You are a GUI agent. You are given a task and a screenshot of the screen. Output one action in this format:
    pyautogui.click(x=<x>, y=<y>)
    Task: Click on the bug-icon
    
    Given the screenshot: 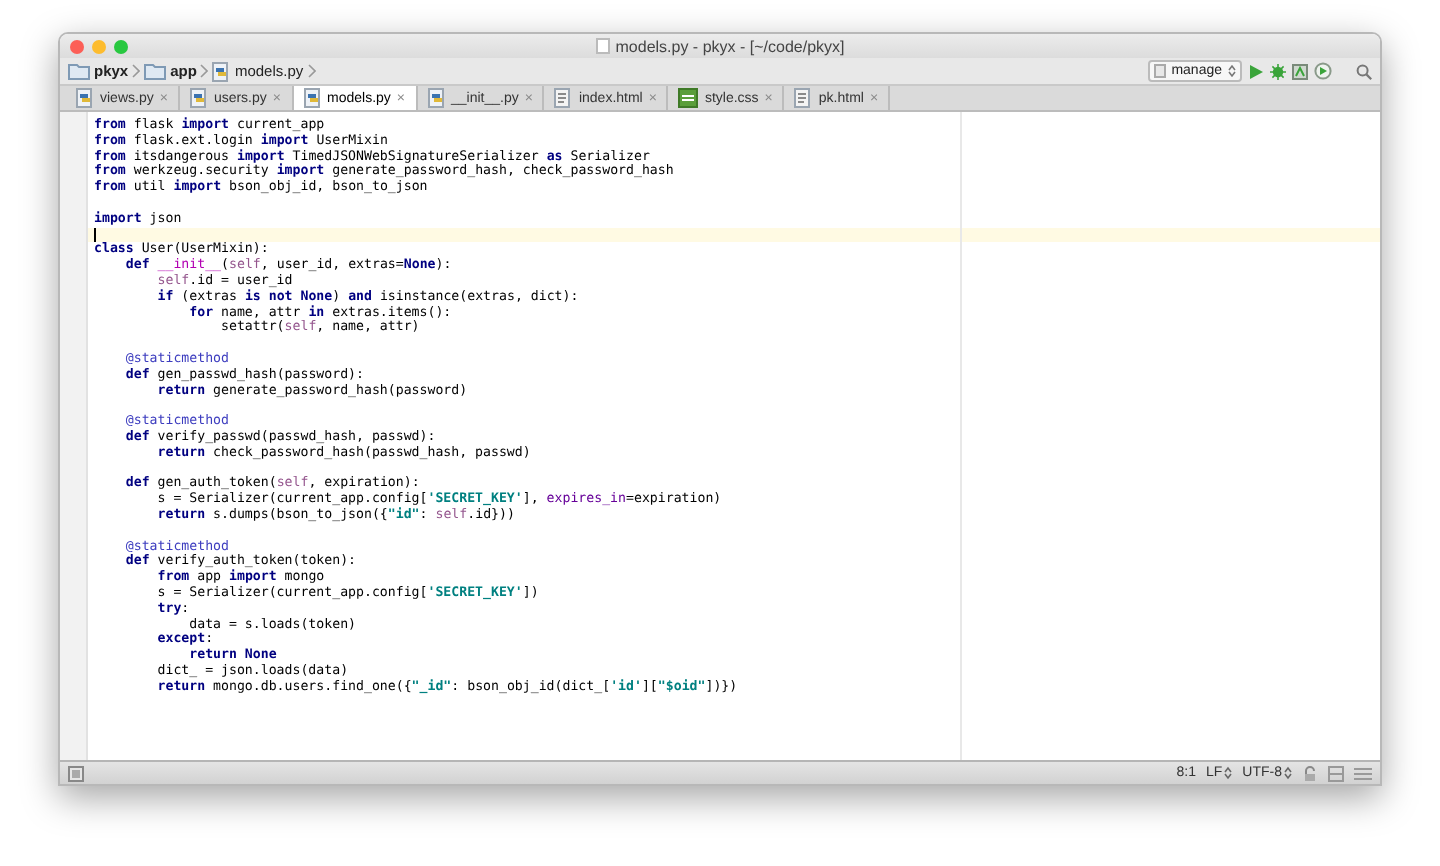 What is the action you would take?
    pyautogui.click(x=1278, y=71)
    